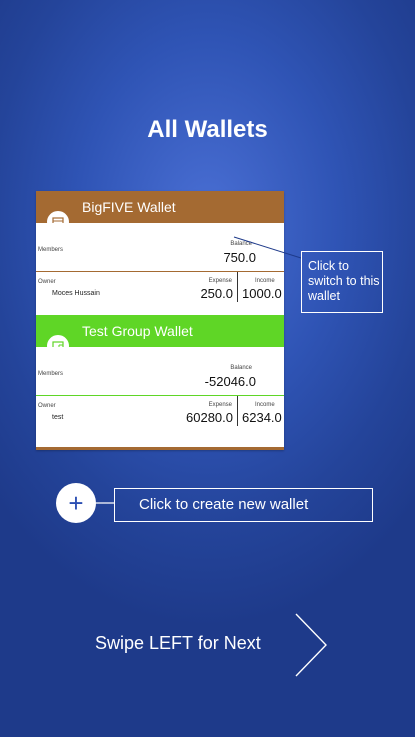 This screenshot has width=415, height=737. What do you see at coordinates (311, 645) in the screenshot?
I see `chevron-right-icon` at bounding box center [311, 645].